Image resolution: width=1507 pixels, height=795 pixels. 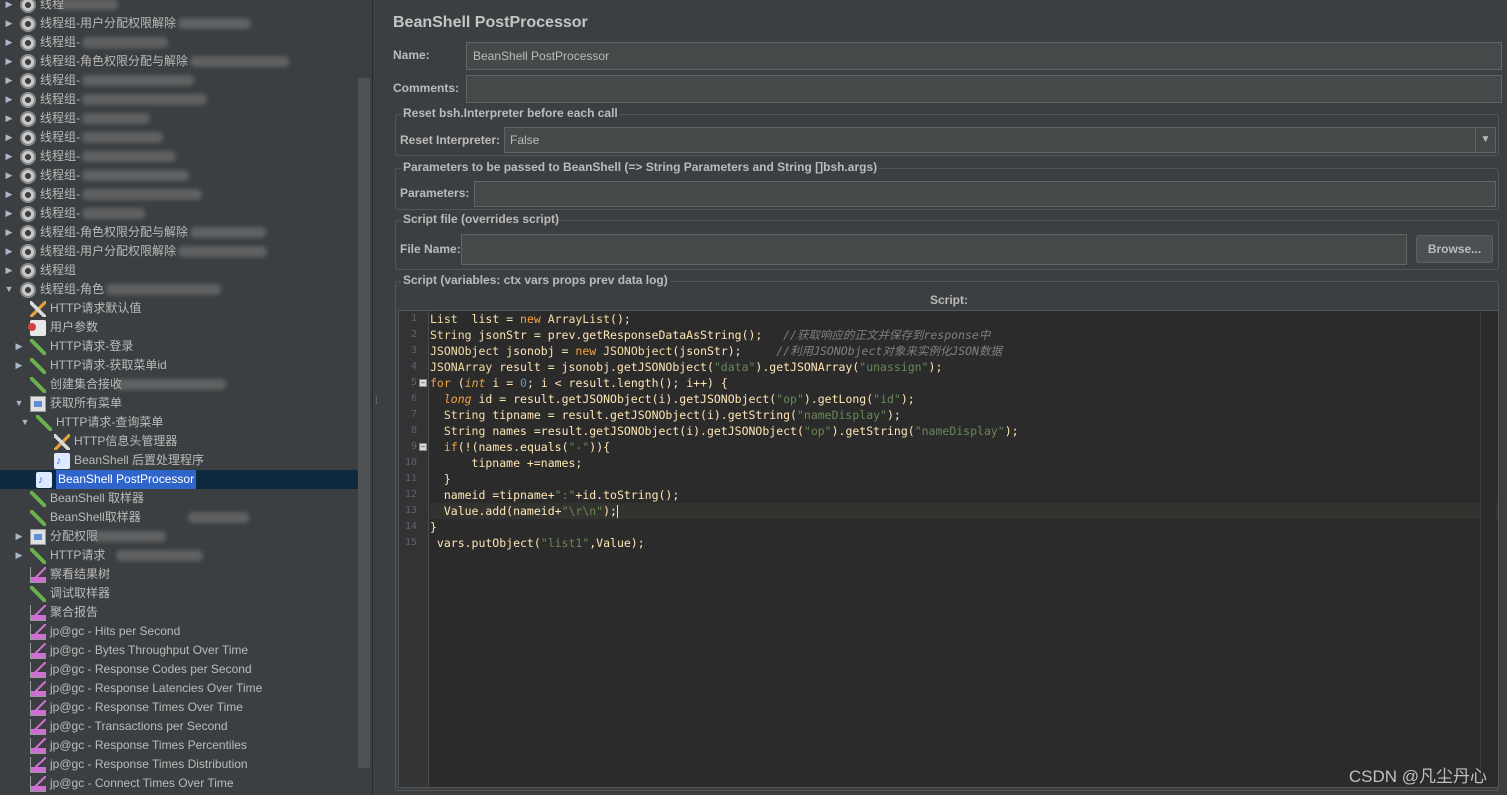 I want to click on tree-item: BeanShell 后置处理程序, so click(x=179, y=461).